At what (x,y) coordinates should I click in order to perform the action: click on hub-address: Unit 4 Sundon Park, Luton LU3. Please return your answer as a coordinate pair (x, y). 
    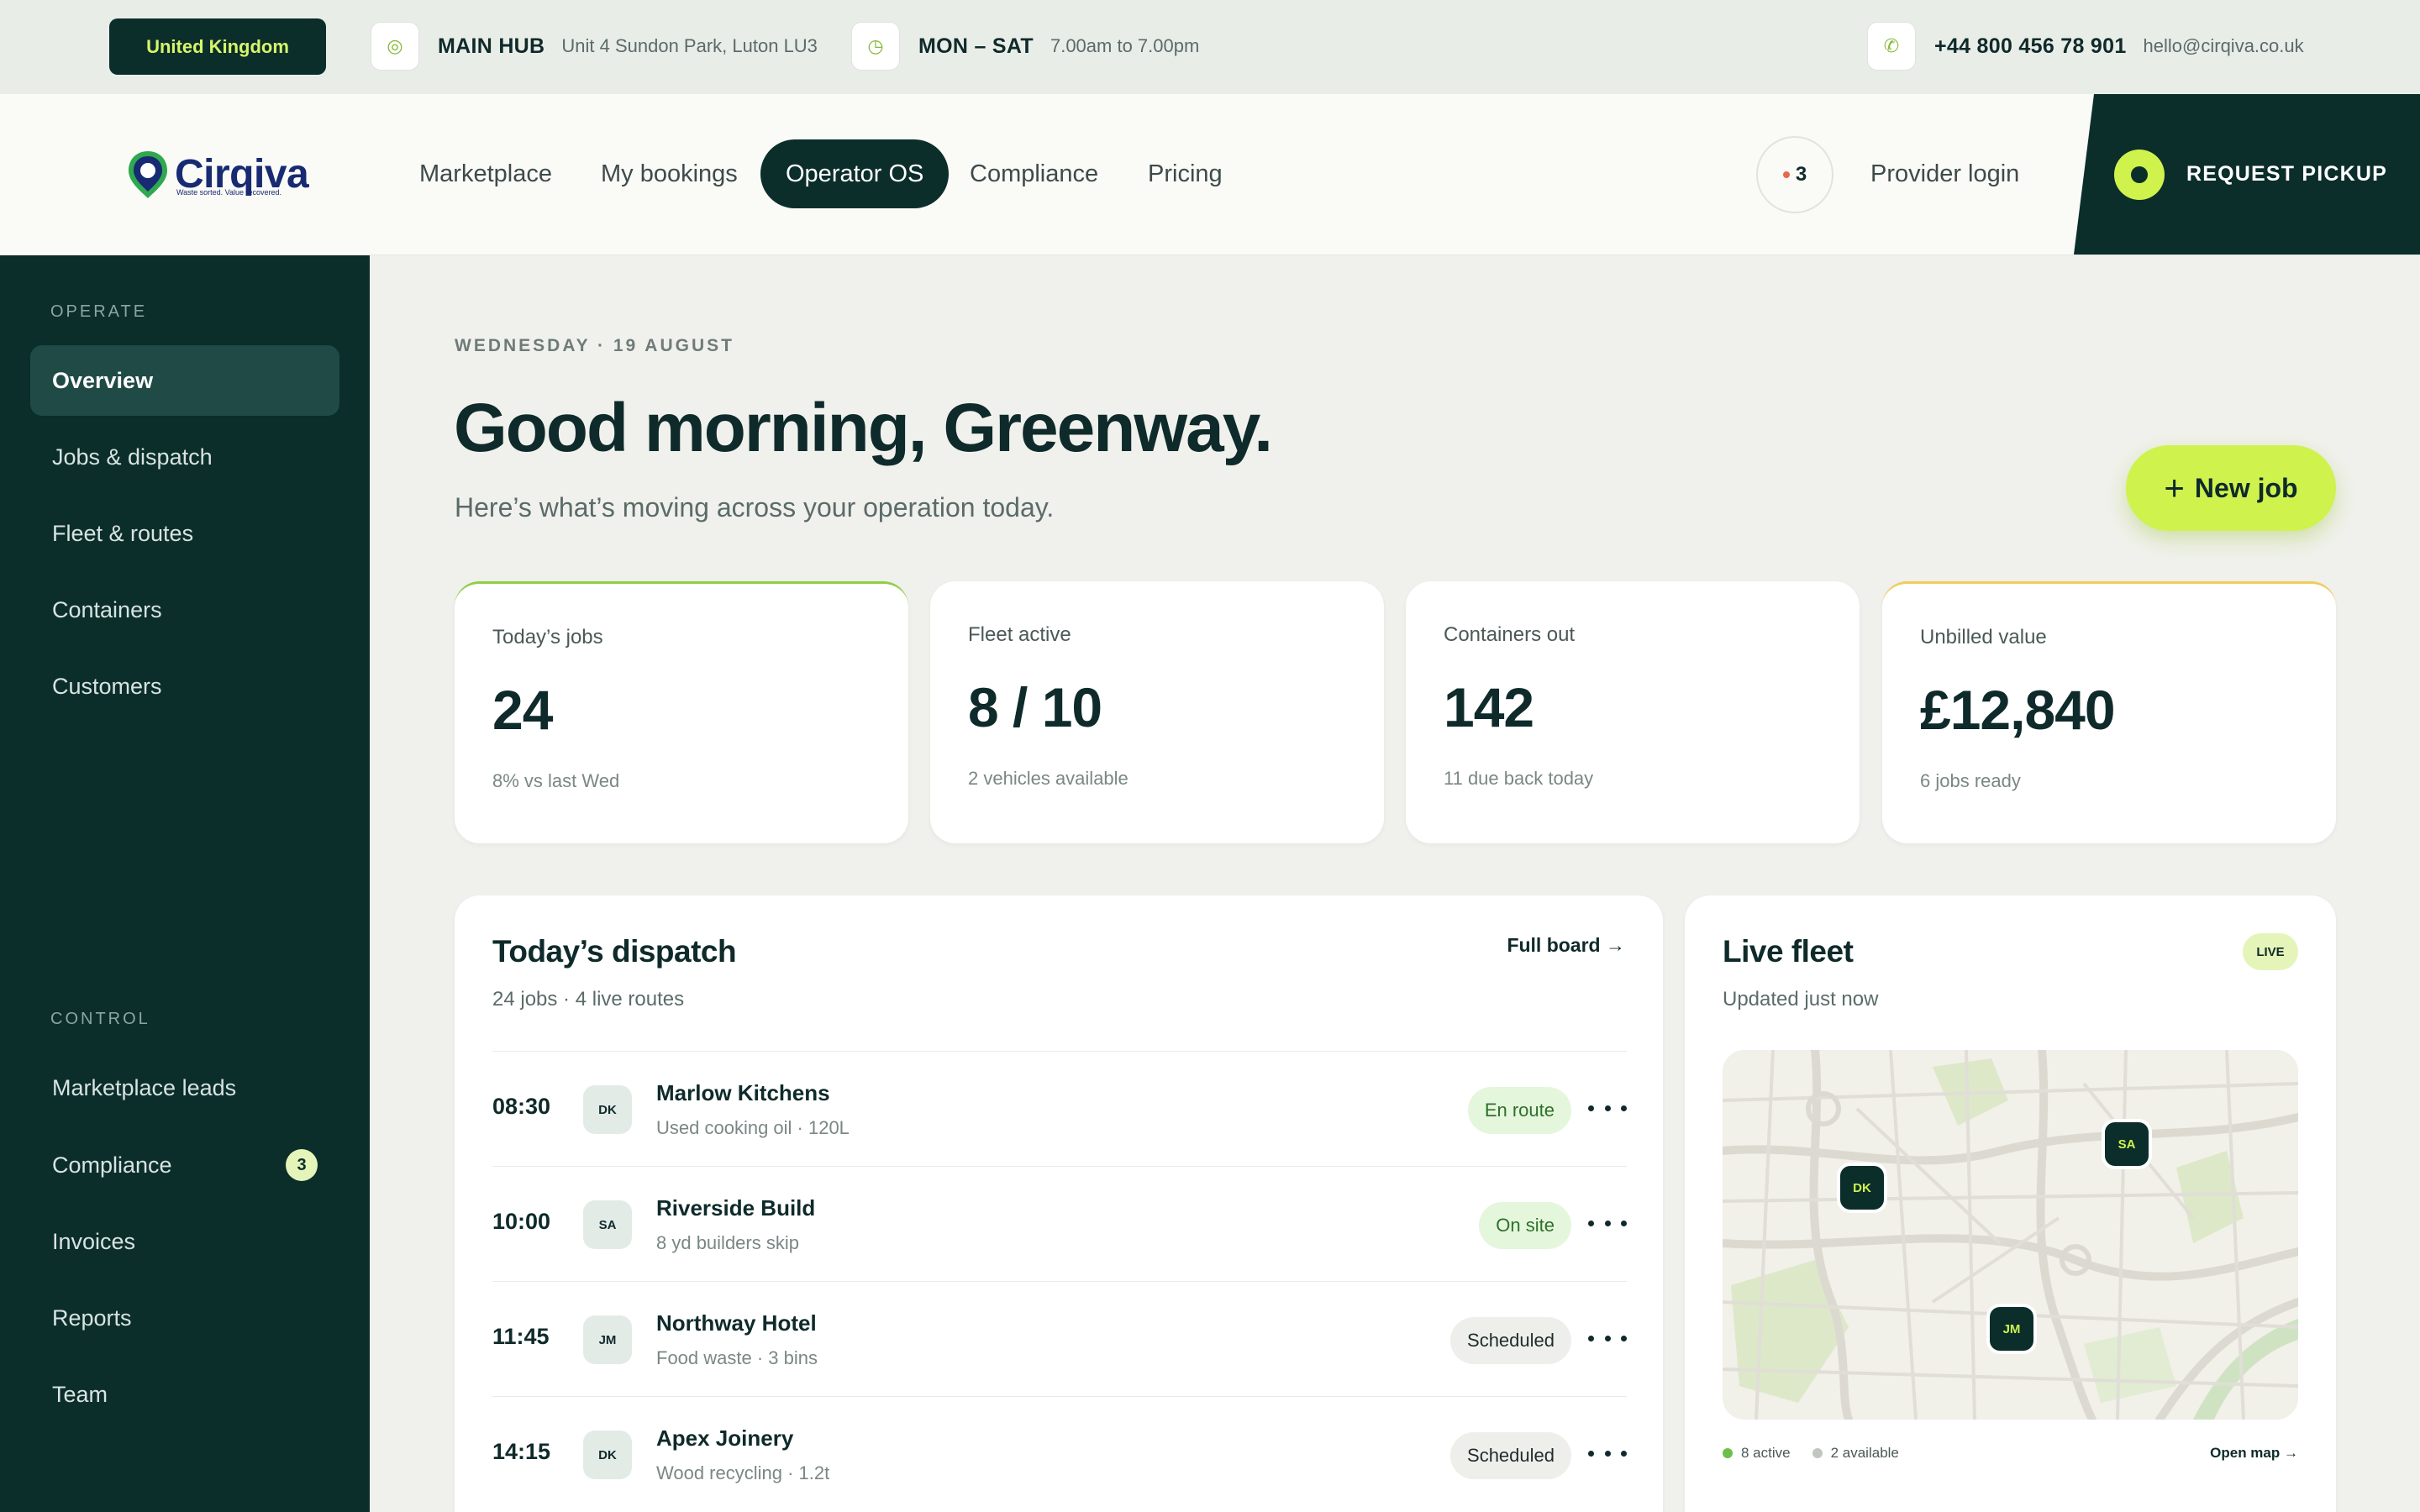
    Looking at the image, I should click on (689, 45).